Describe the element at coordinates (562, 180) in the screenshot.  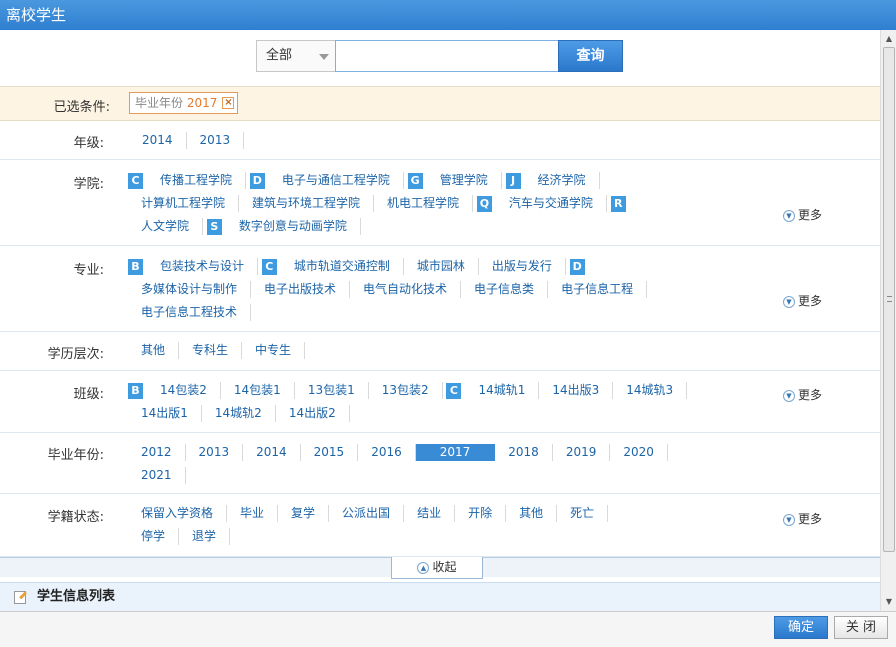
I see `college-option: 经济学院` at that location.